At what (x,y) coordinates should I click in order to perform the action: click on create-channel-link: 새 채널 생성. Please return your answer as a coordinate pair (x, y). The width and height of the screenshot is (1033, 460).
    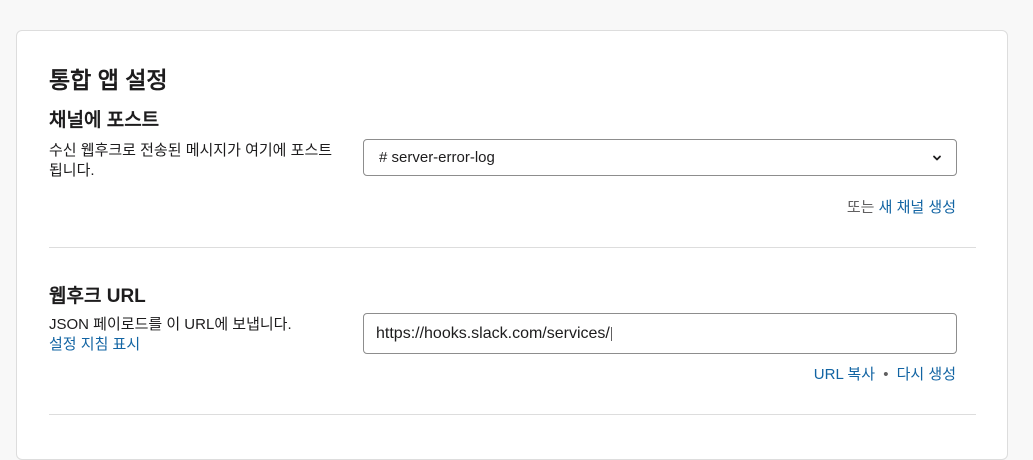
    Looking at the image, I should click on (917, 207).